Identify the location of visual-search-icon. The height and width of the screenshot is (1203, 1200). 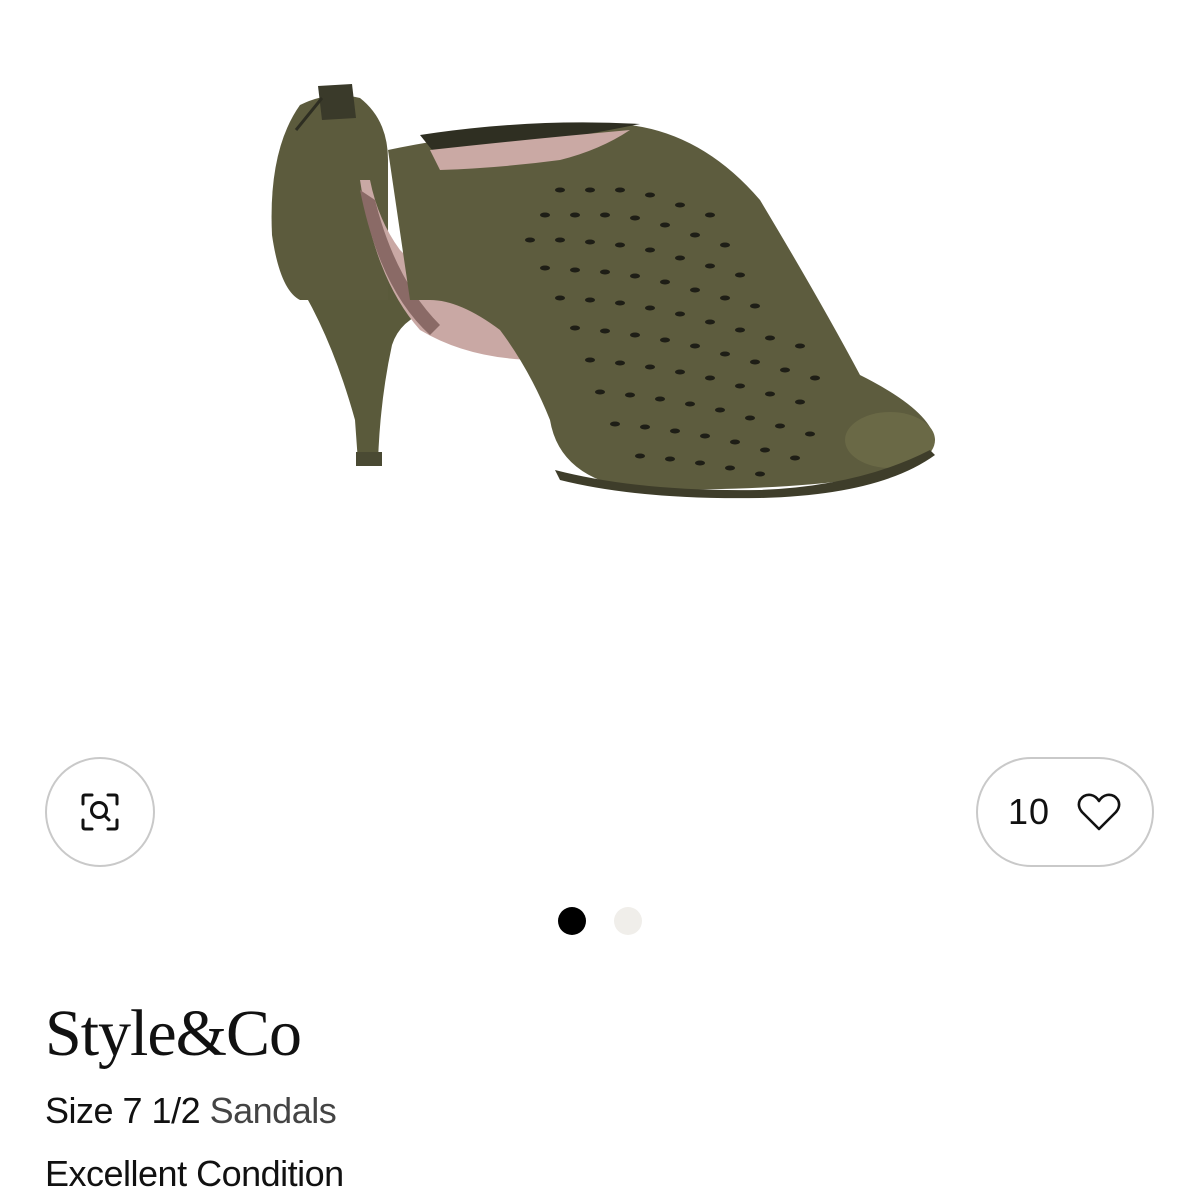
(100, 812).